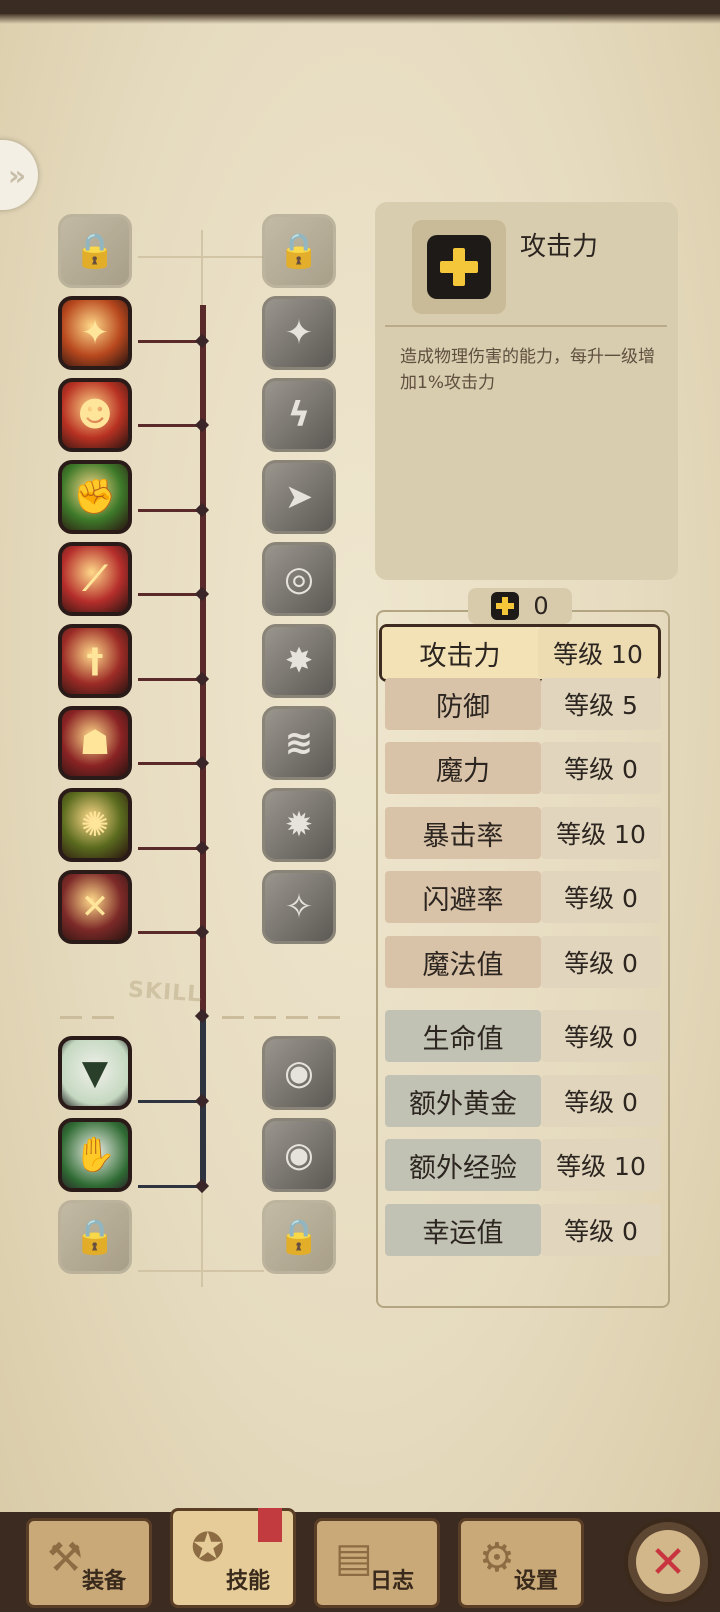 The width and height of the screenshot is (720, 1612). Describe the element at coordinates (95, 661) in the screenshot. I see `dagger-icon: †` at that location.